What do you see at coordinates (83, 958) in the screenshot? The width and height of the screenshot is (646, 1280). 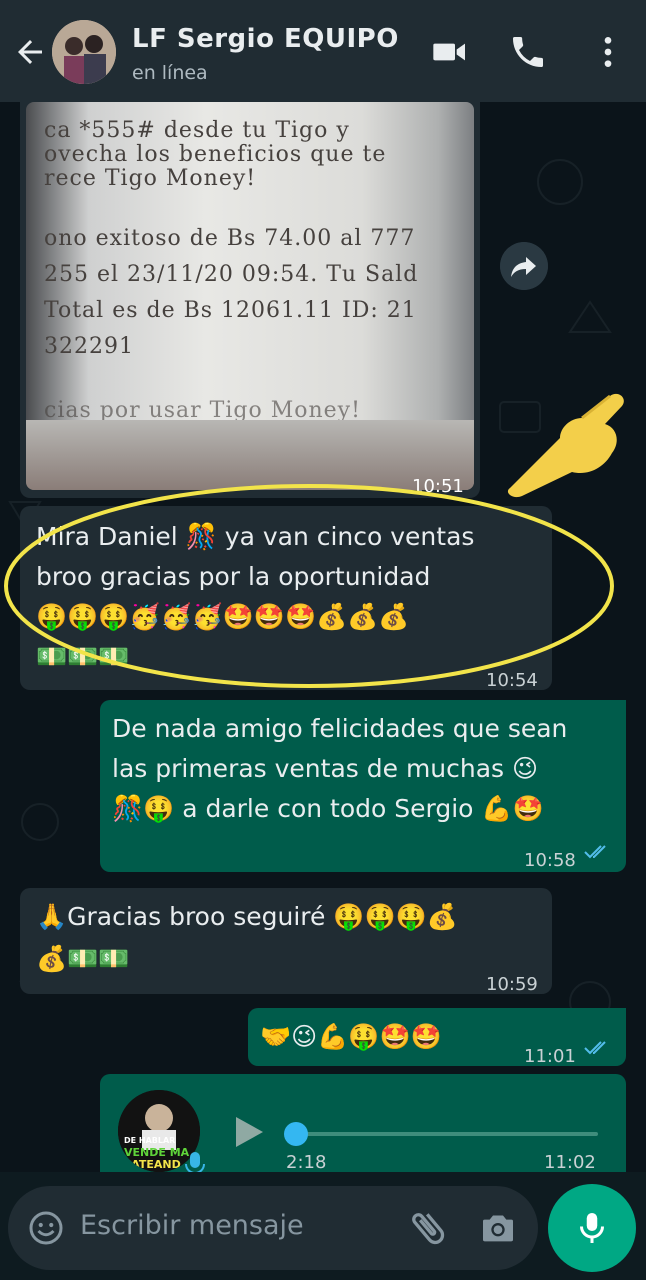 I see `message-emoji-line: 💰💵💵` at bounding box center [83, 958].